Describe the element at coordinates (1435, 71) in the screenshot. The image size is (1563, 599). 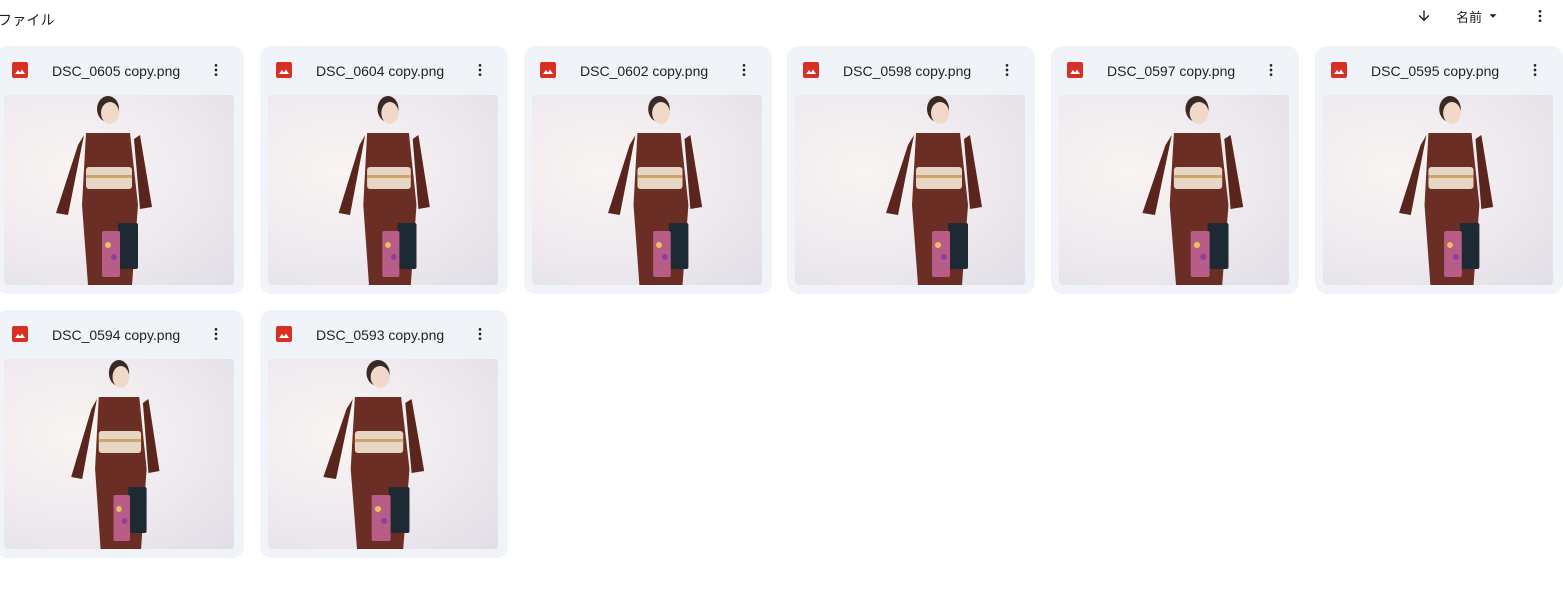
I see `file-name: DSC_0595 copy.png` at that location.